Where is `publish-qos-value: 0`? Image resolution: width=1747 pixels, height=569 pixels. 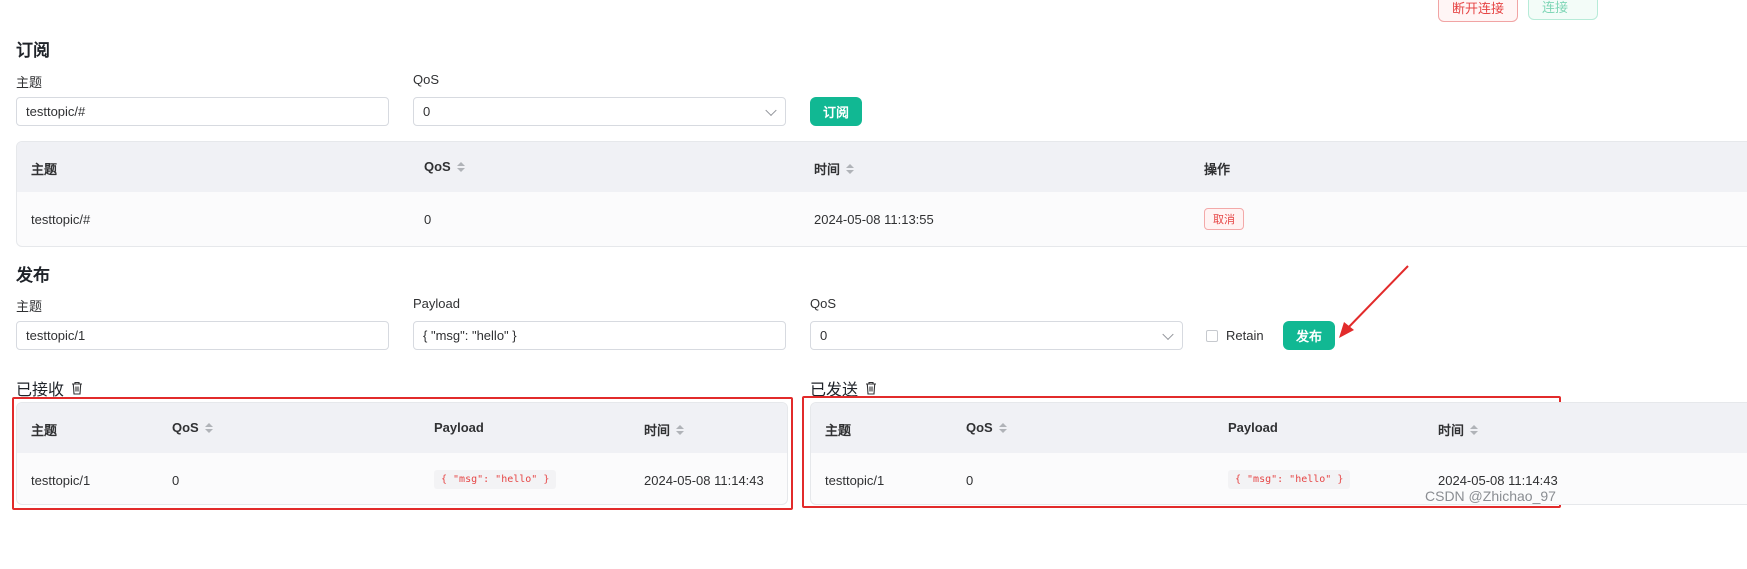 publish-qos-value: 0 is located at coordinates (824, 335).